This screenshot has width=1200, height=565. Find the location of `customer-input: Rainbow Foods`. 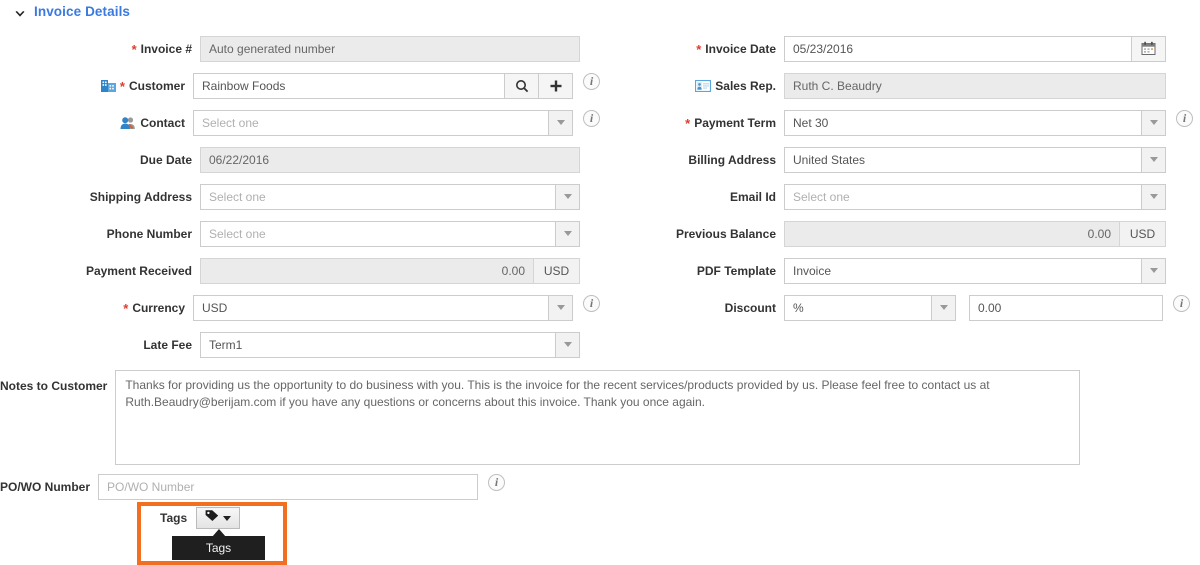

customer-input: Rainbow Foods is located at coordinates (349, 85).